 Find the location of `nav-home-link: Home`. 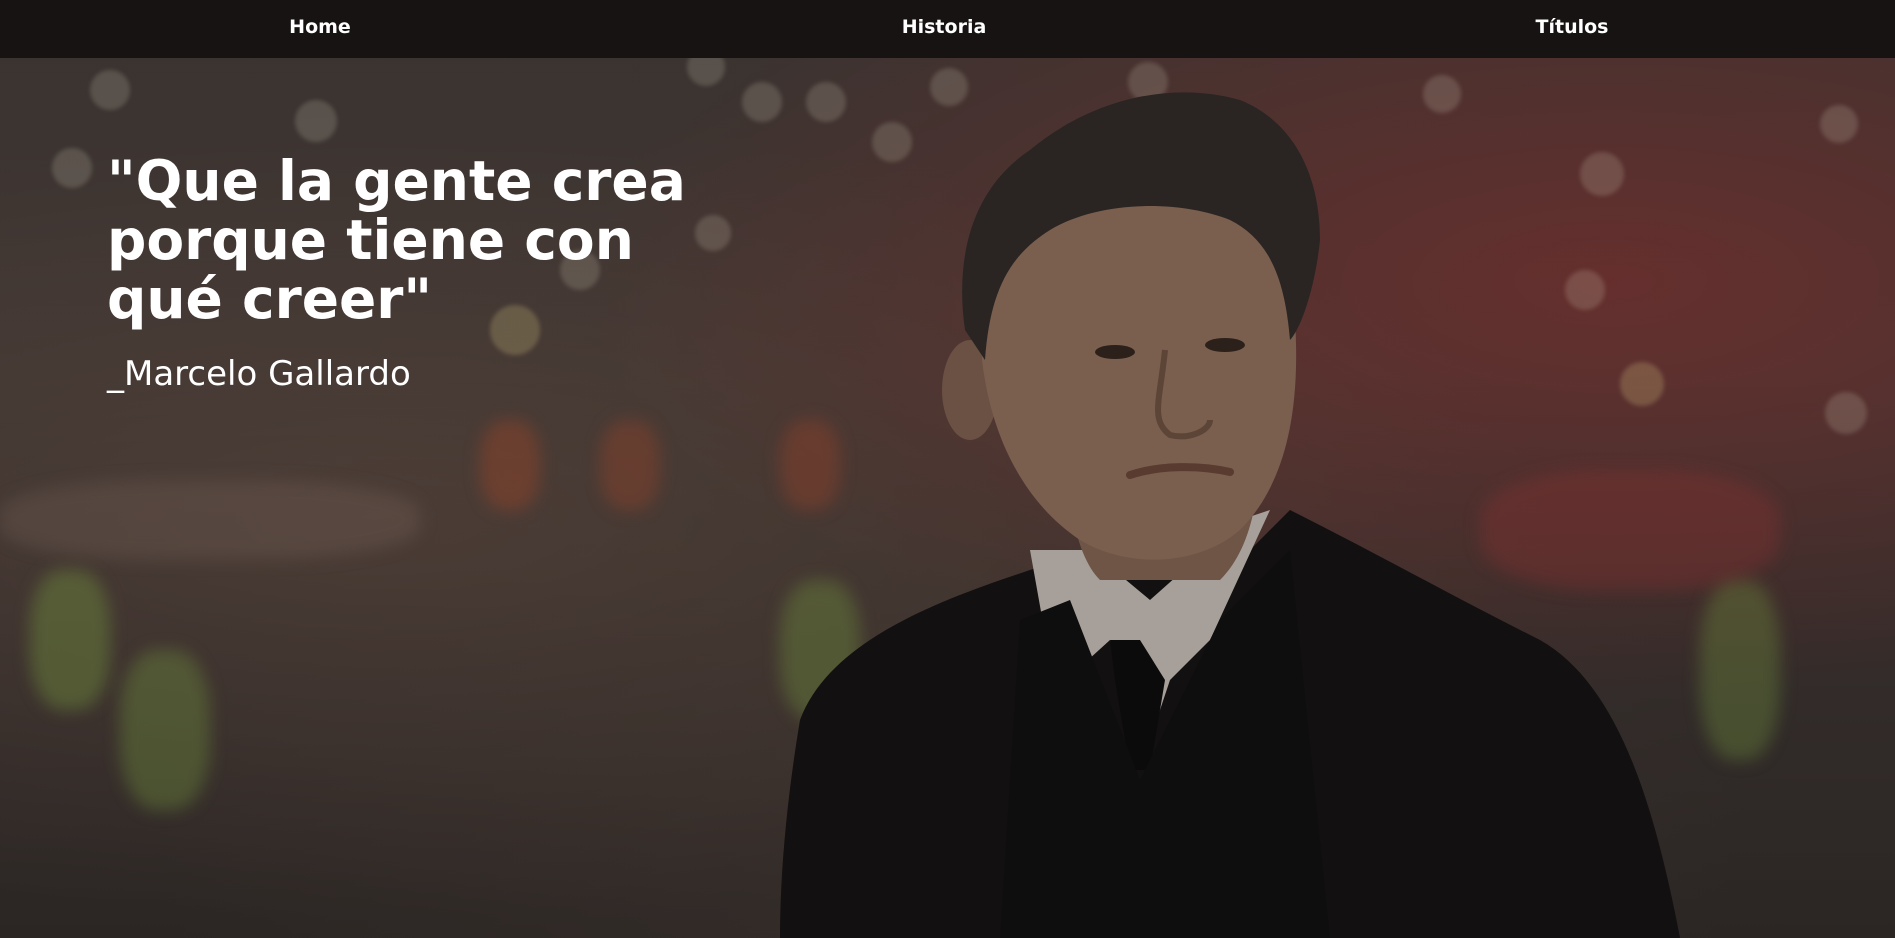

nav-home-link: Home is located at coordinates (320, 27).